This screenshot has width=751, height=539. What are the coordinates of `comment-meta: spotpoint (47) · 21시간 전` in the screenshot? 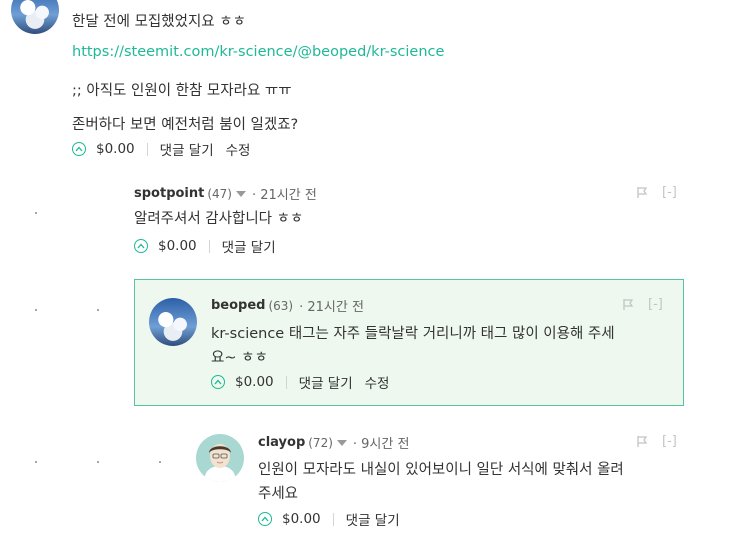 It's located at (225, 193).